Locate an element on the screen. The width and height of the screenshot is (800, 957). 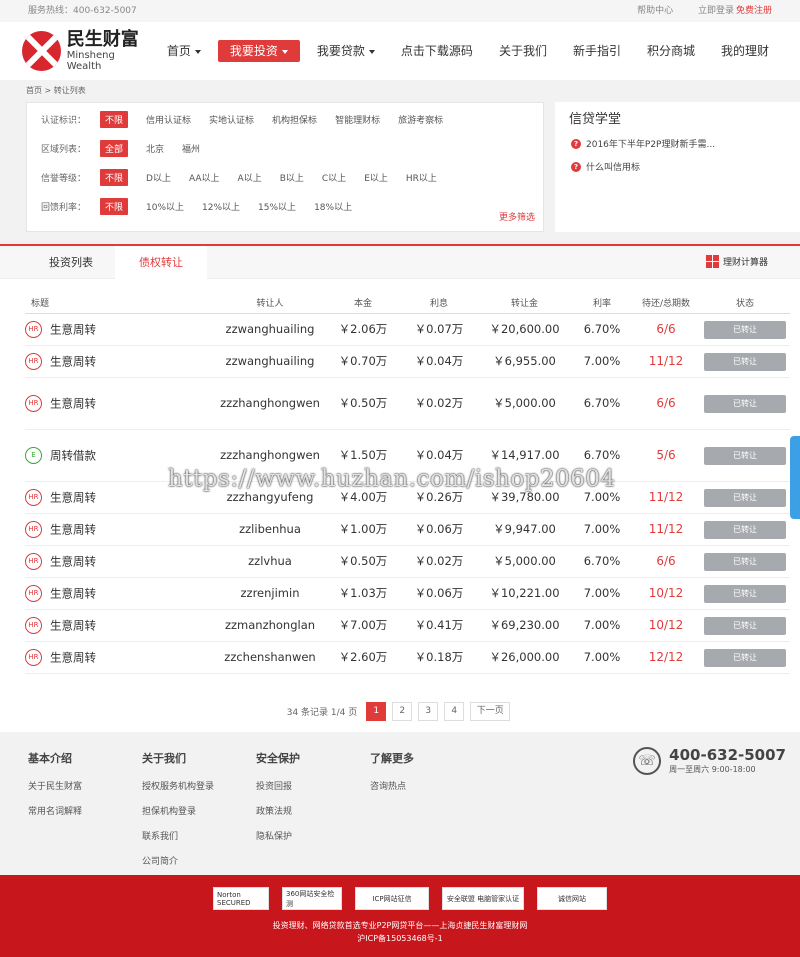
nav-loan: 我要贷款 is located at coordinates (346, 51).